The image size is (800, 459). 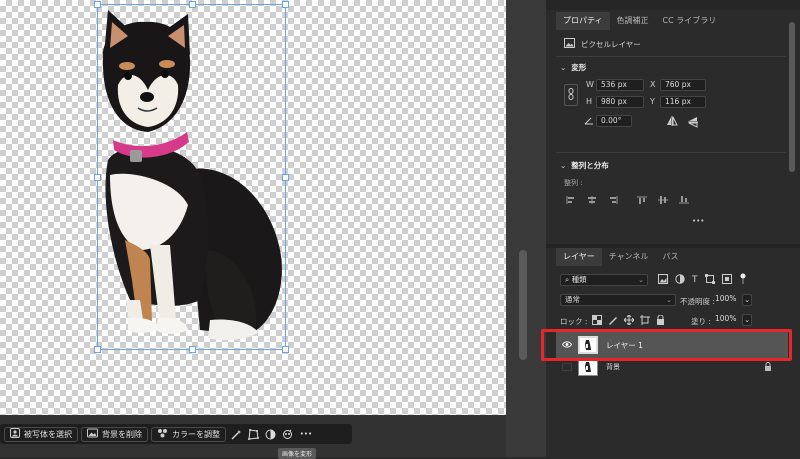 I want to click on magic-wand-icon, so click(x=236, y=434).